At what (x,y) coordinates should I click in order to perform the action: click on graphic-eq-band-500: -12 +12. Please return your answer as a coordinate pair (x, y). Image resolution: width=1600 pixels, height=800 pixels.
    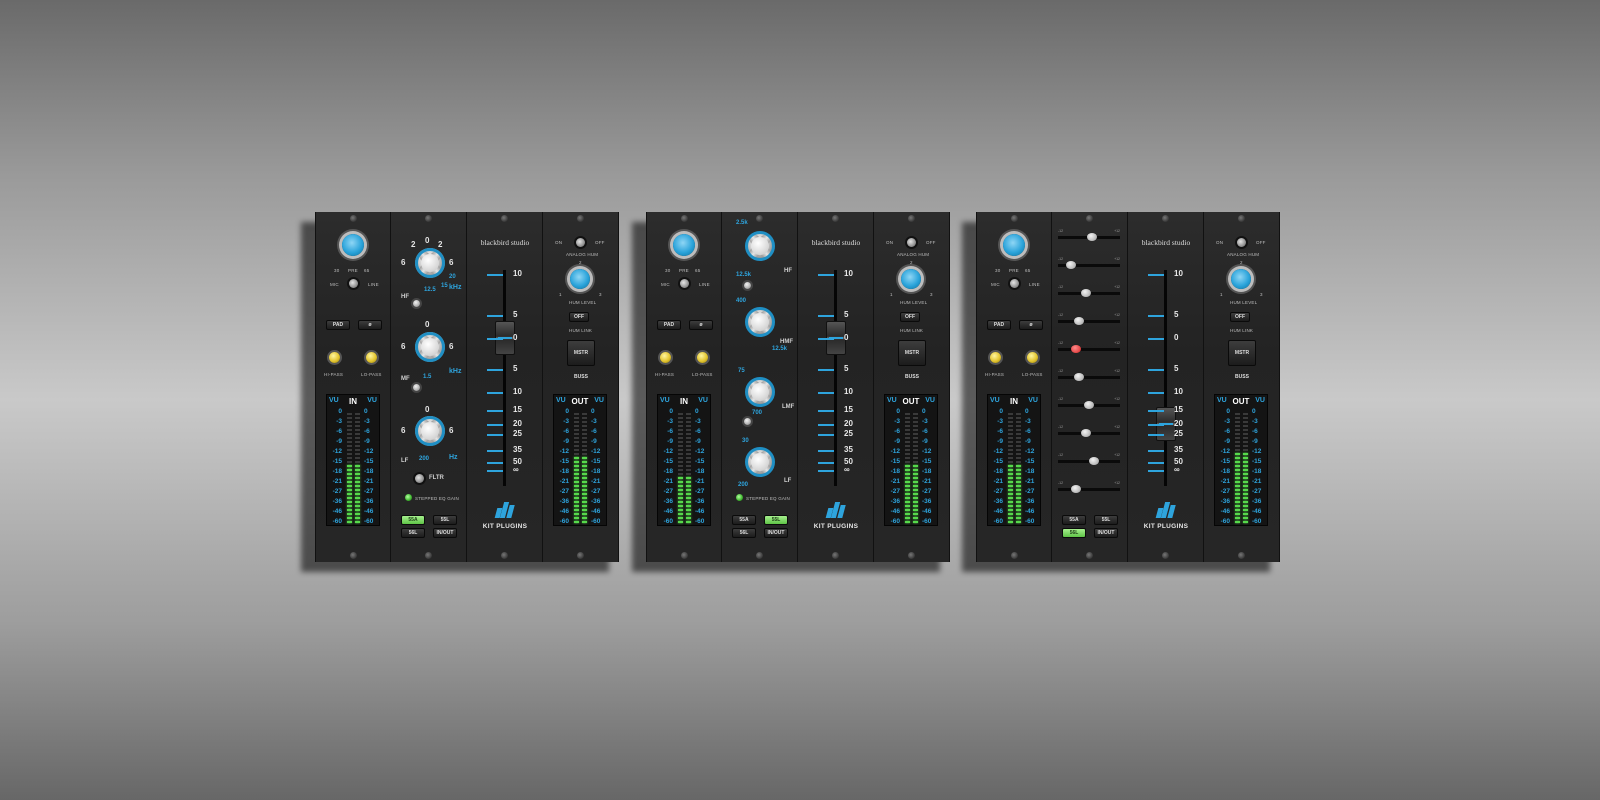
    Looking at the image, I should click on (1089, 347).